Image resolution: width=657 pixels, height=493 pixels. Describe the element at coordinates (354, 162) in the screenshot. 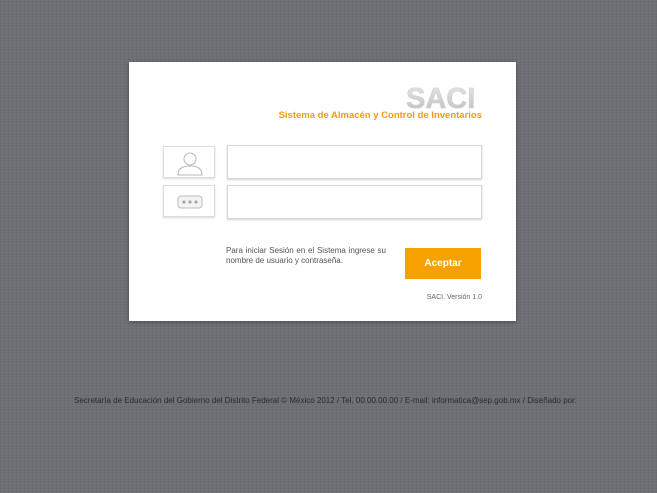

I see `username-input` at that location.